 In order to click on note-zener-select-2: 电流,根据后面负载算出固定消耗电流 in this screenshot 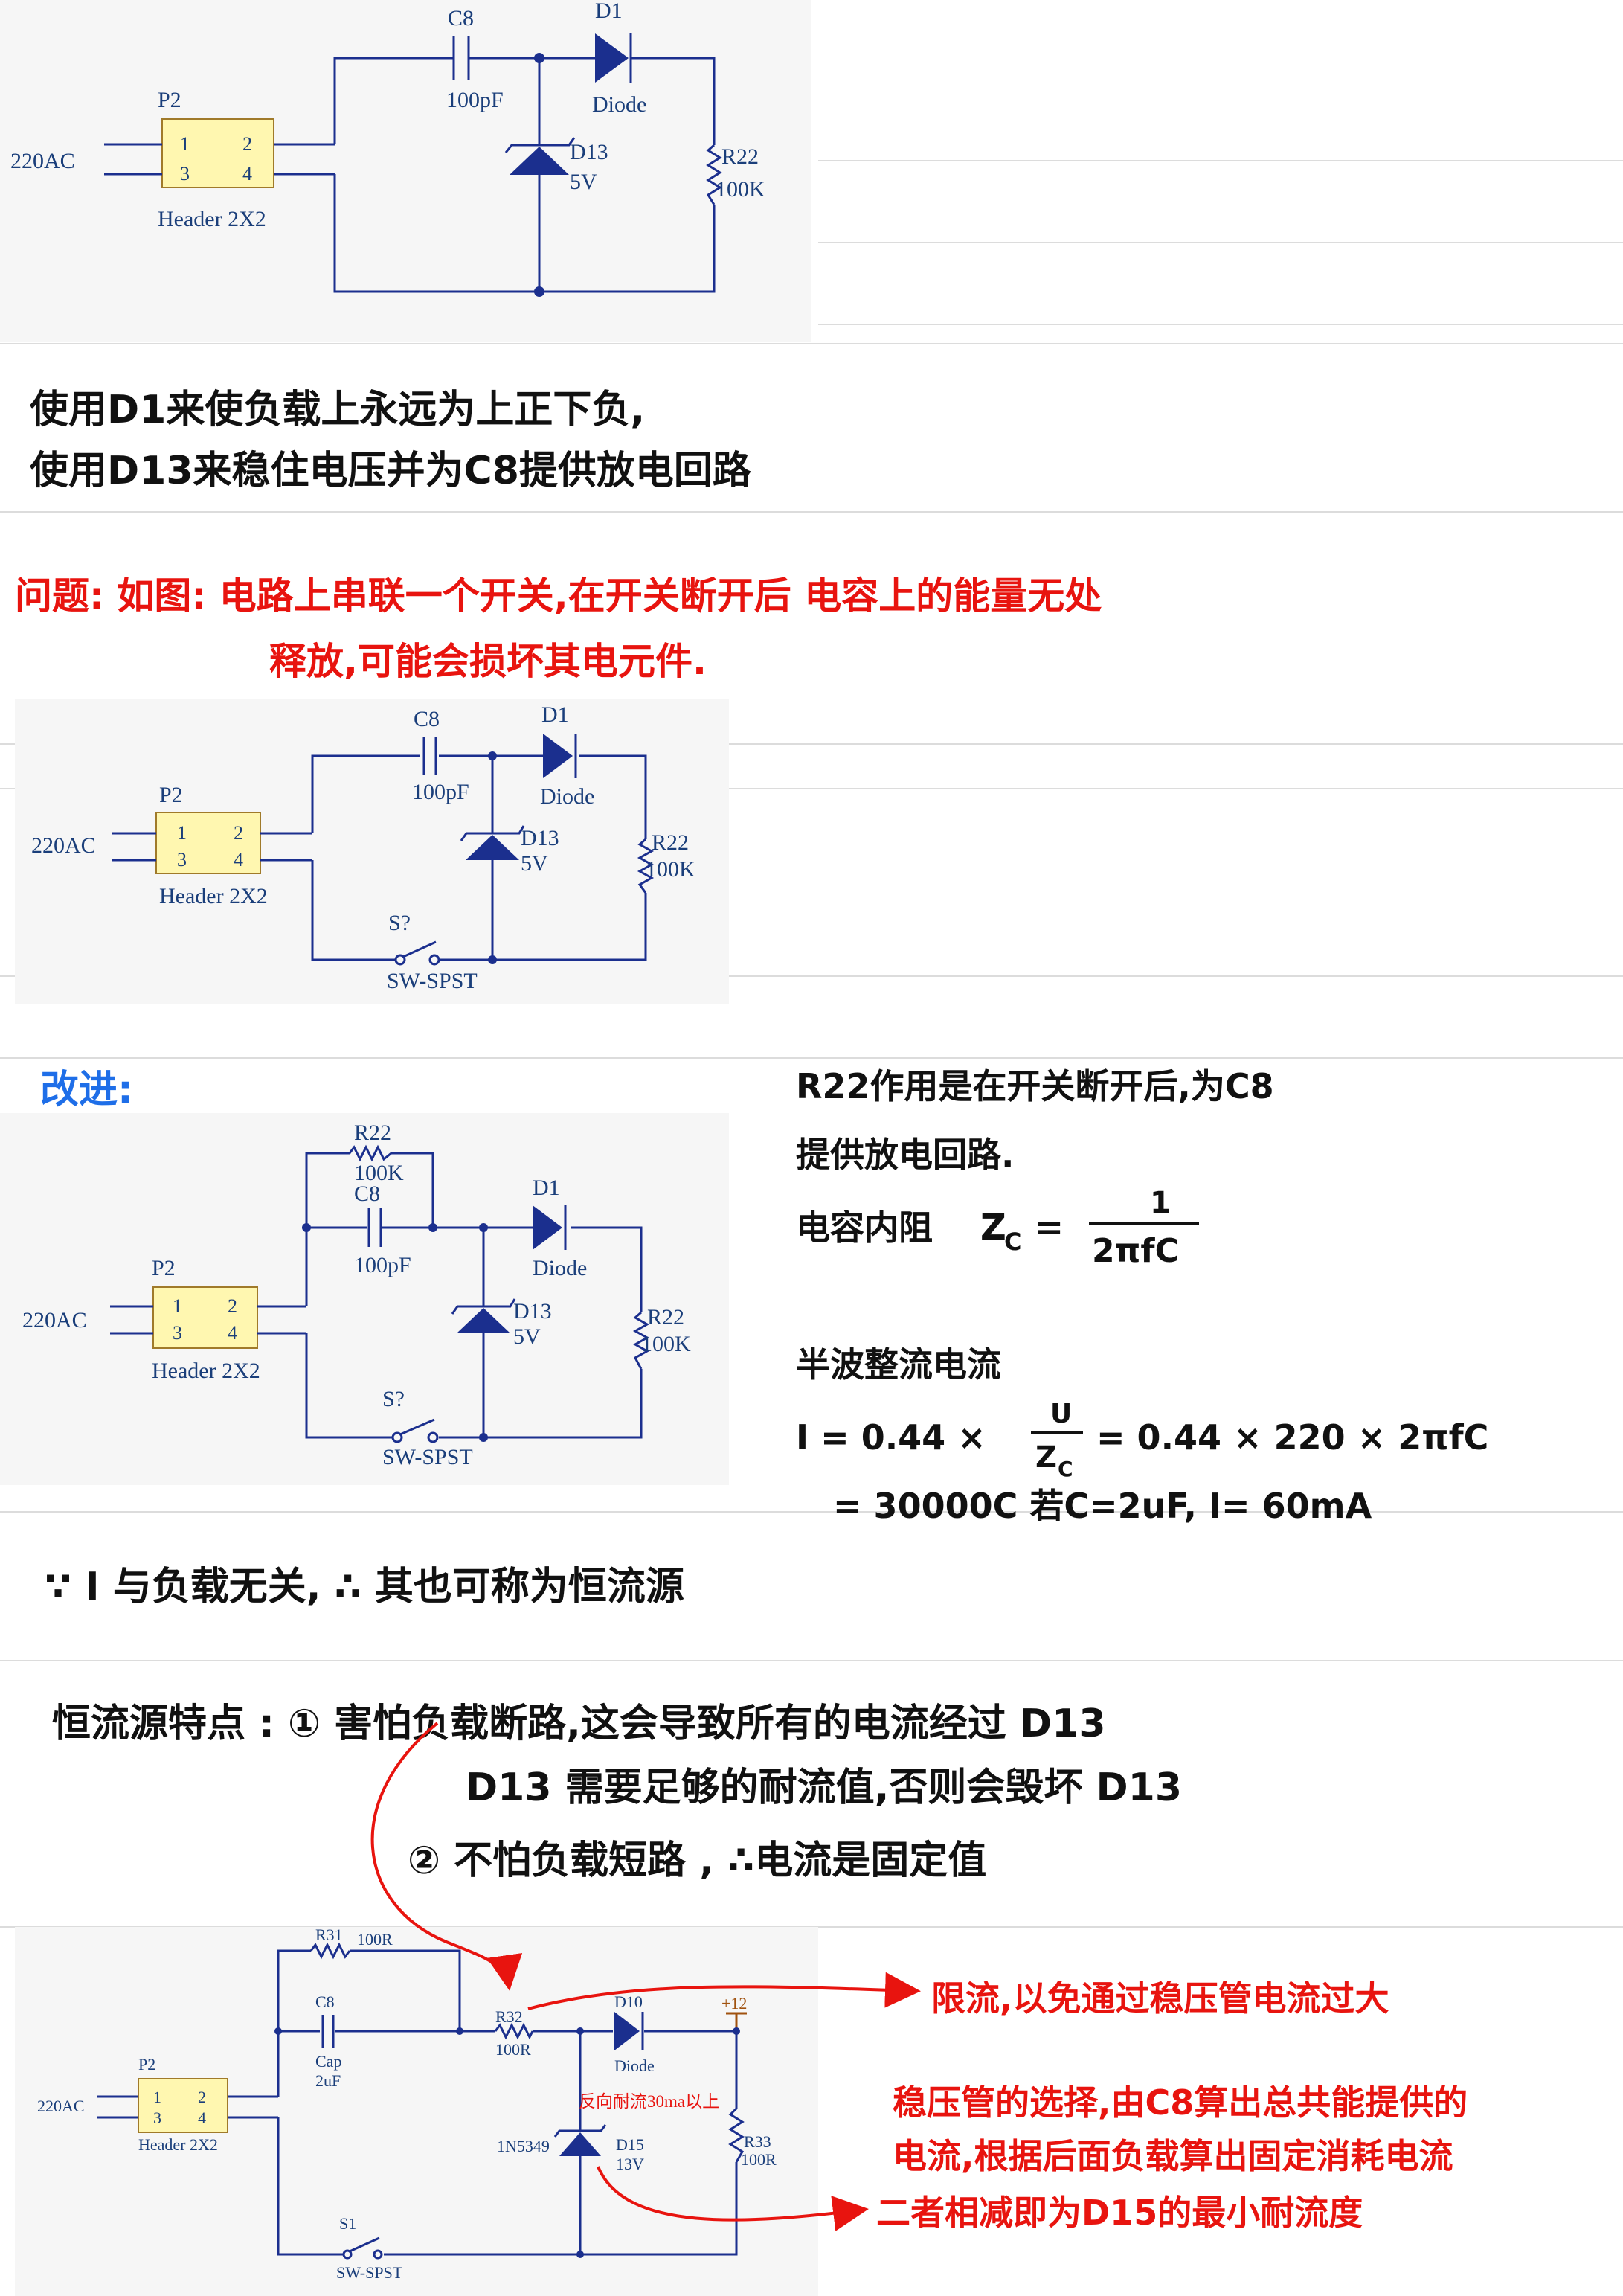, I will do `click(1173, 2156)`.